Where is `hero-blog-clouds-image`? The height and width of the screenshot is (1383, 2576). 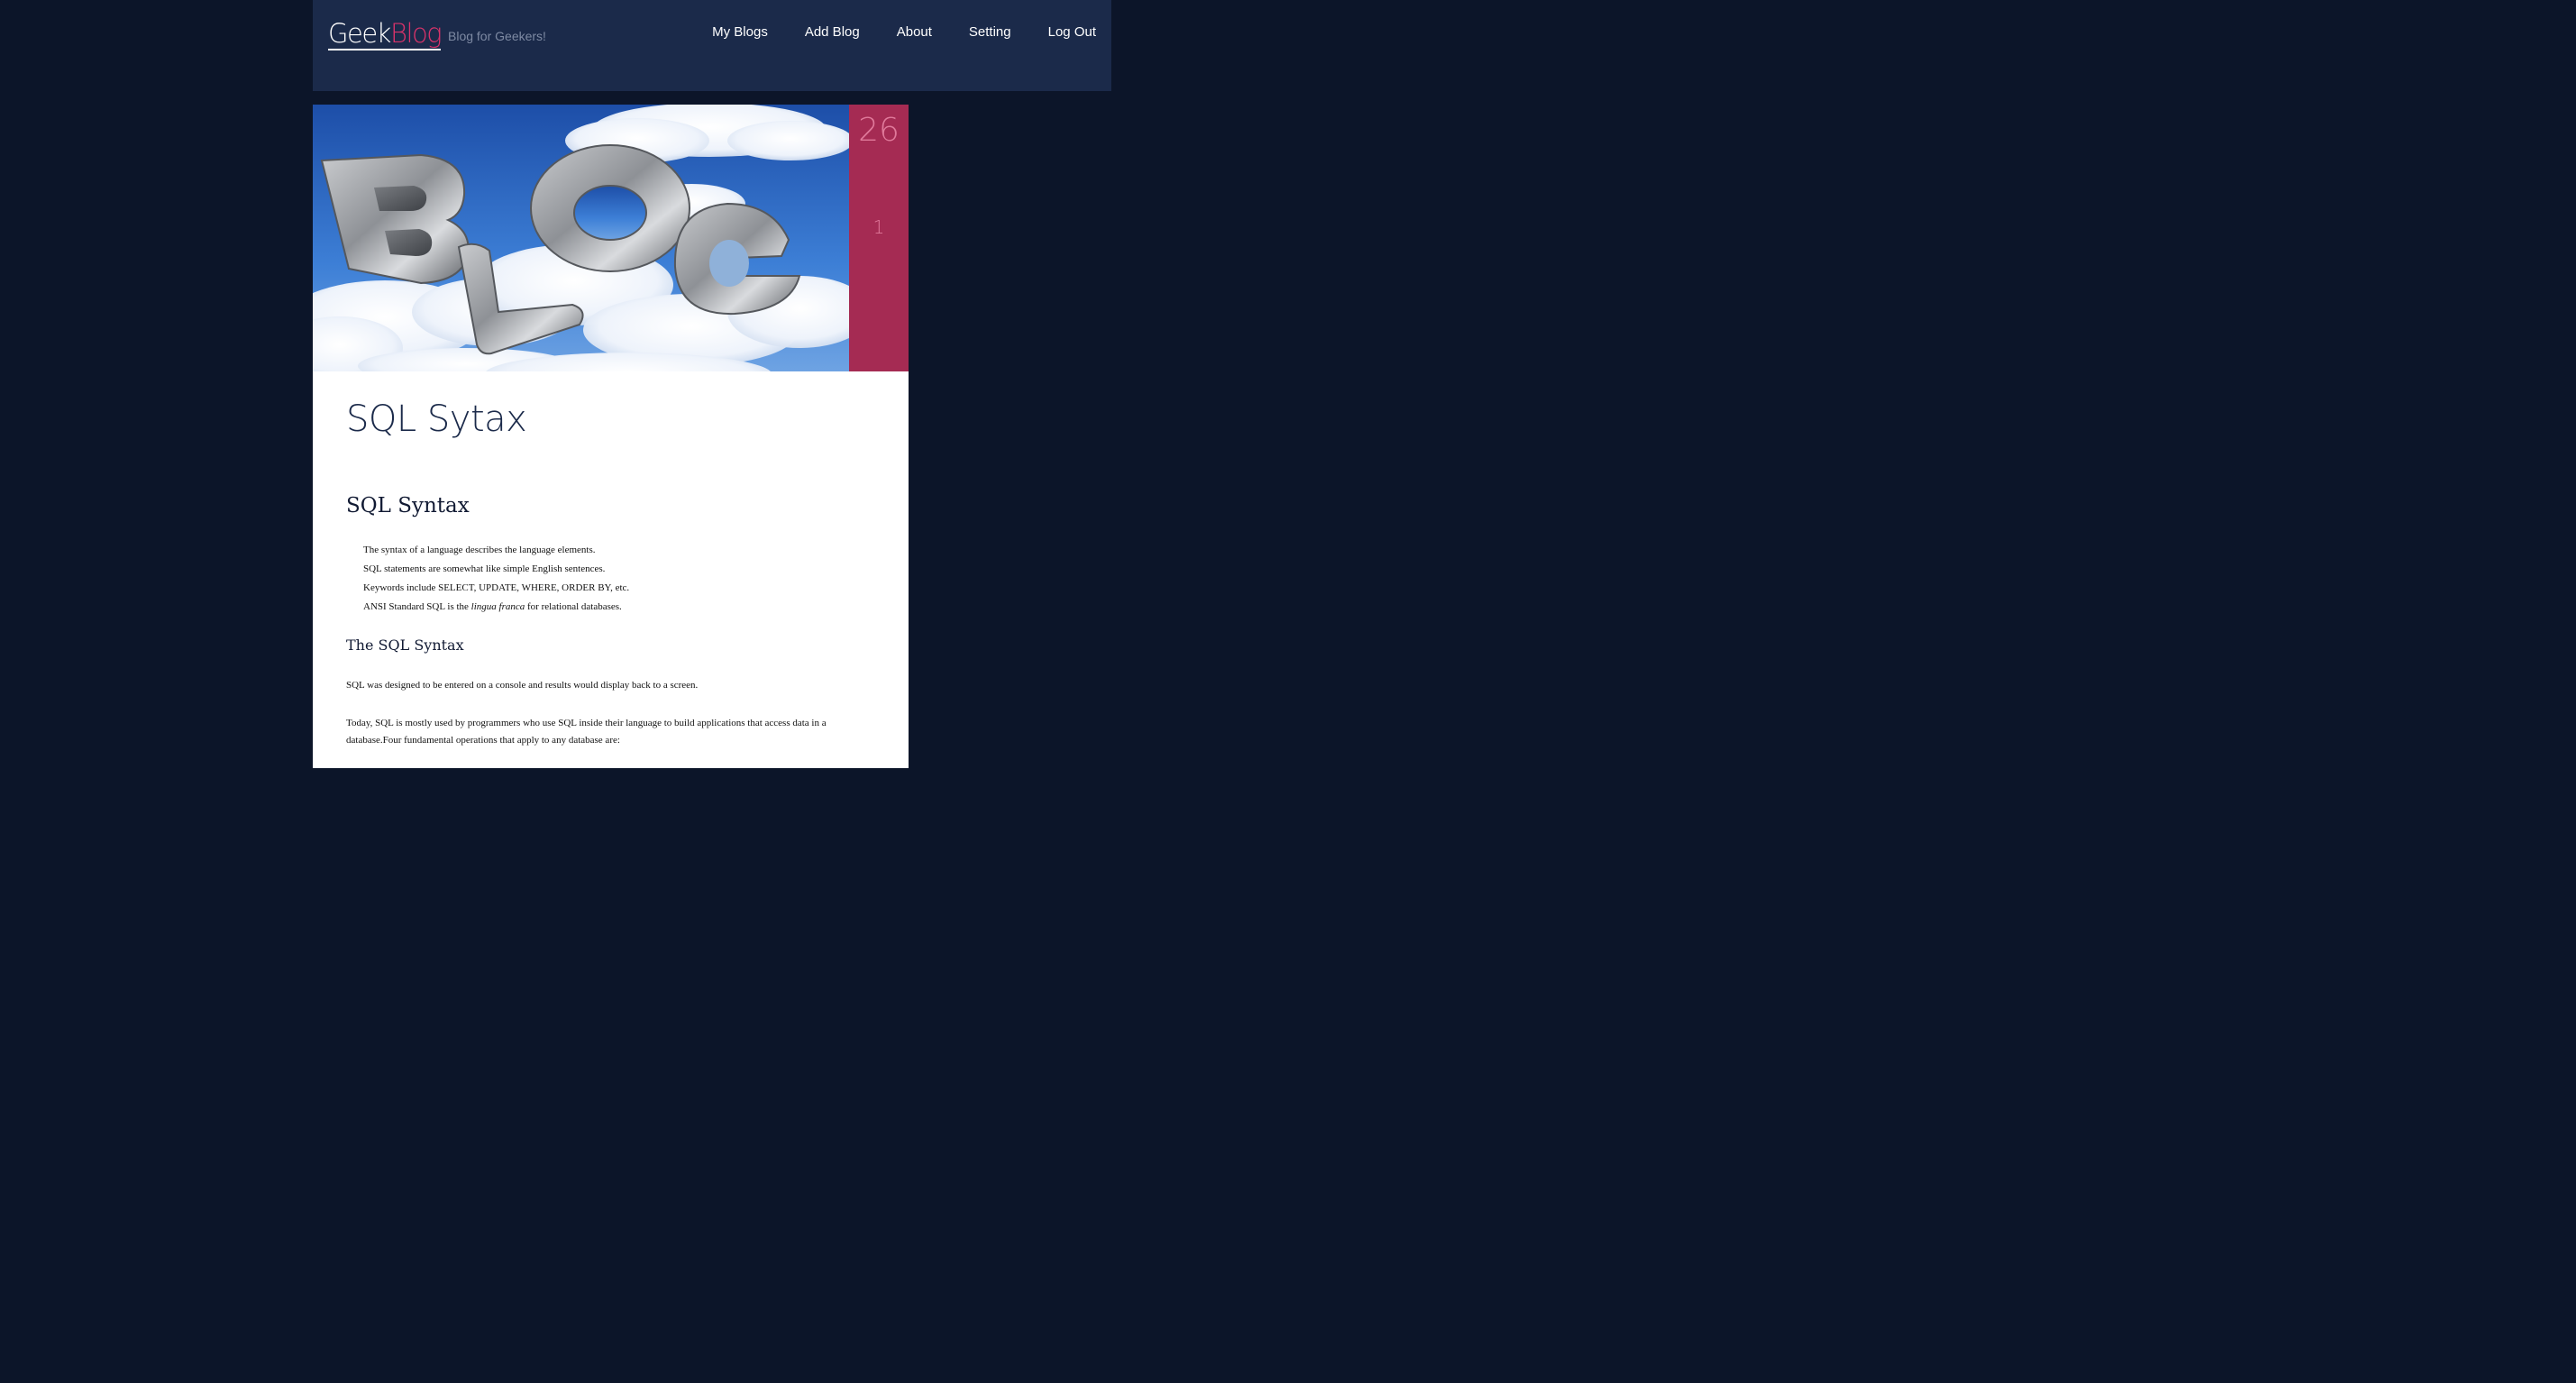
hero-blog-clouds-image is located at coordinates (581, 238).